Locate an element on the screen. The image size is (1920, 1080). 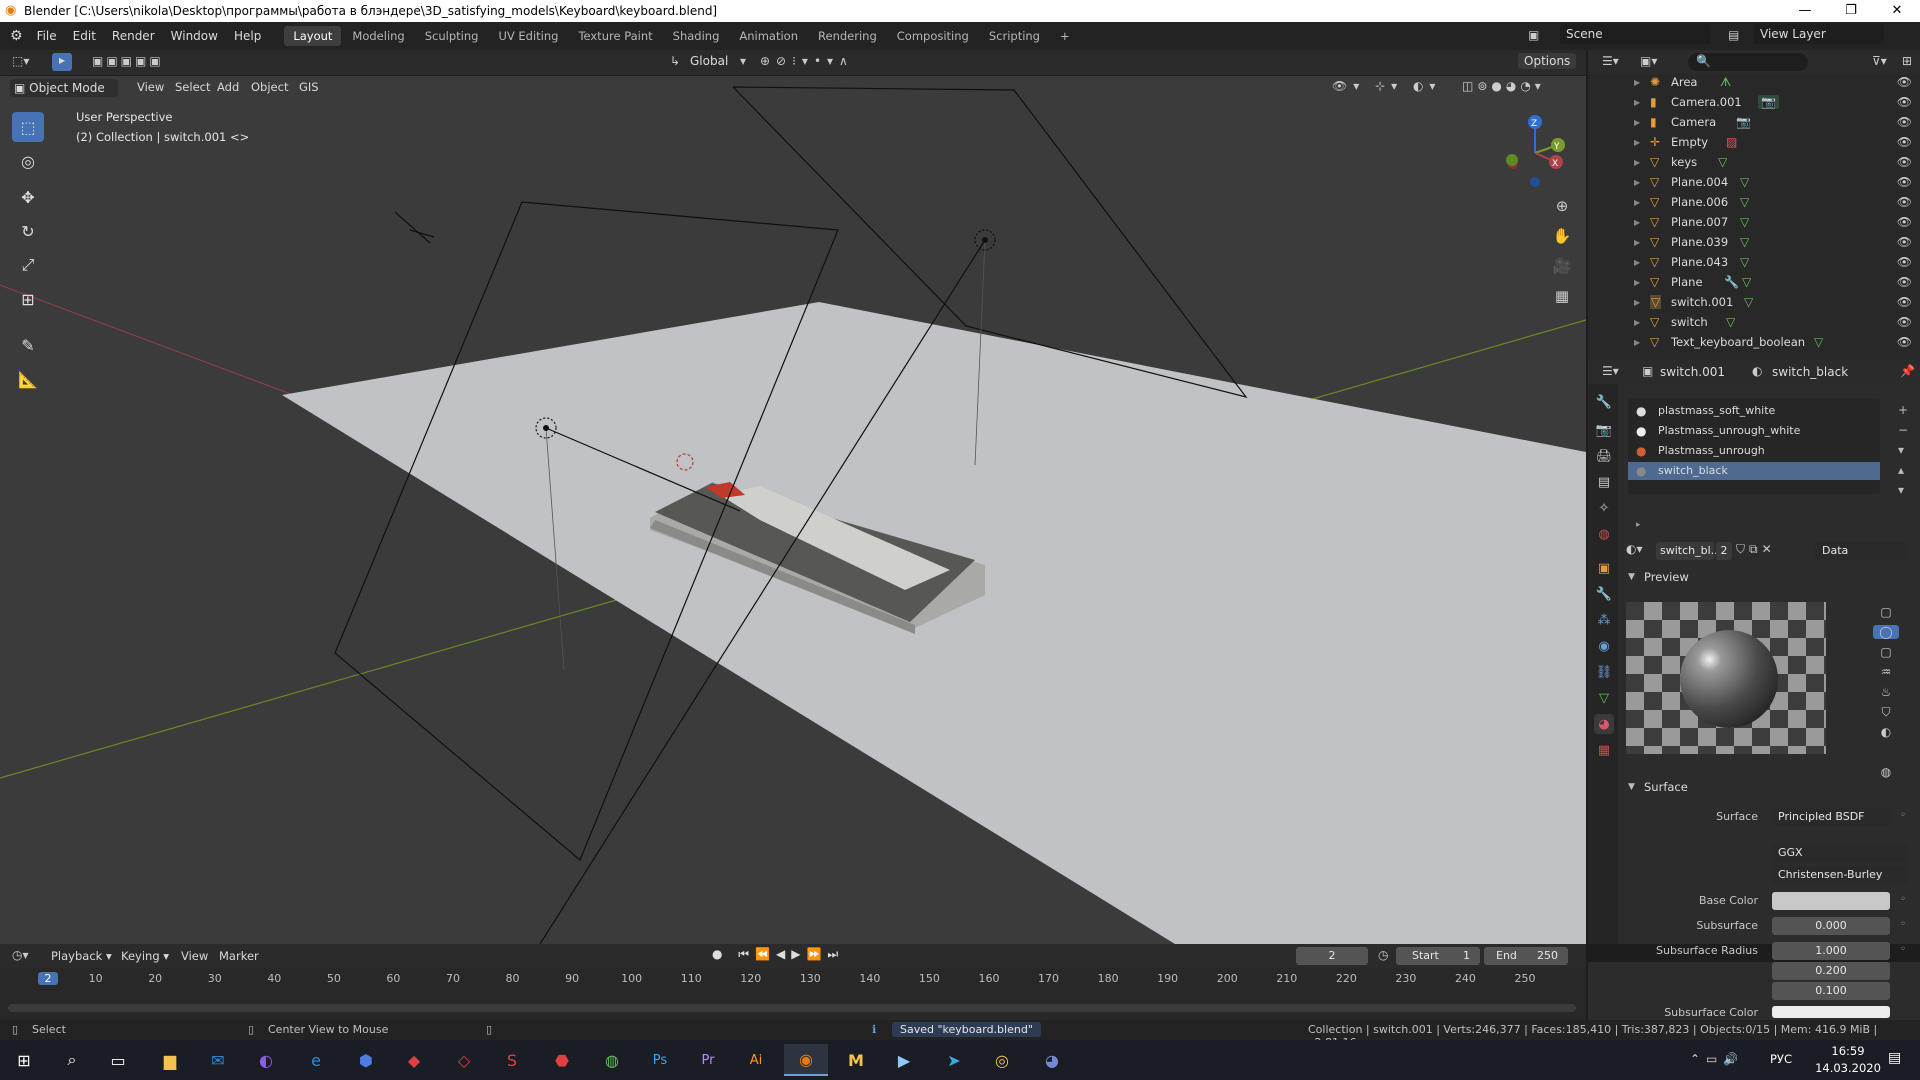
pin-icon: 📌 is located at coordinates (1907, 371).